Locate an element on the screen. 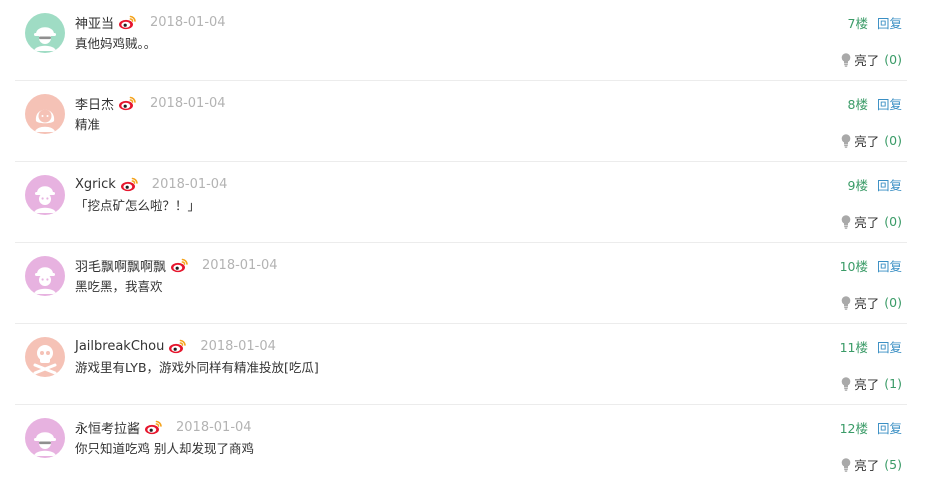 This screenshot has height=485, width=925. floor-number: 11楼 is located at coordinates (853, 347).